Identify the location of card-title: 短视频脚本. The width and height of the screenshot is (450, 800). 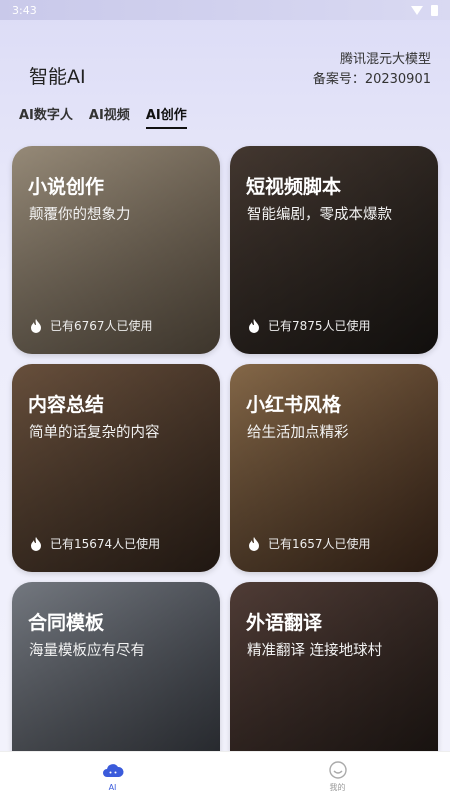
(294, 187).